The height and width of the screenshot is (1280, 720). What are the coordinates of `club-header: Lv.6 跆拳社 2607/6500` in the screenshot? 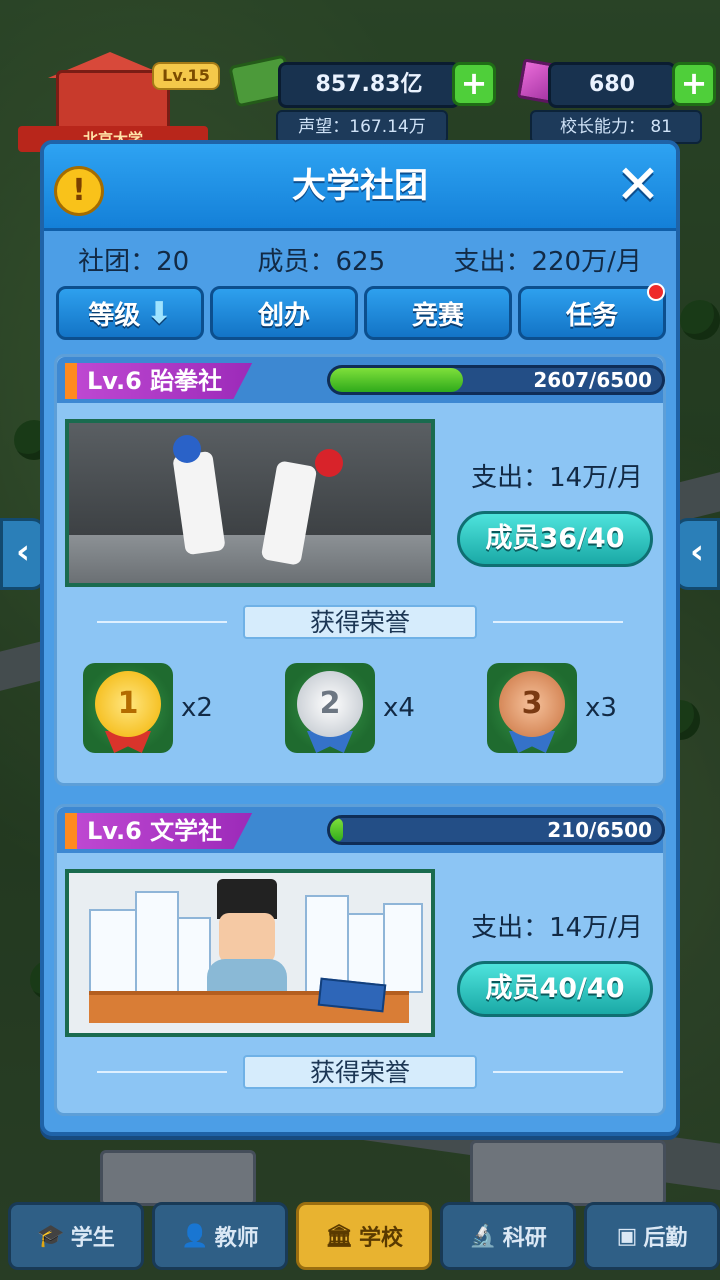 It's located at (361, 380).